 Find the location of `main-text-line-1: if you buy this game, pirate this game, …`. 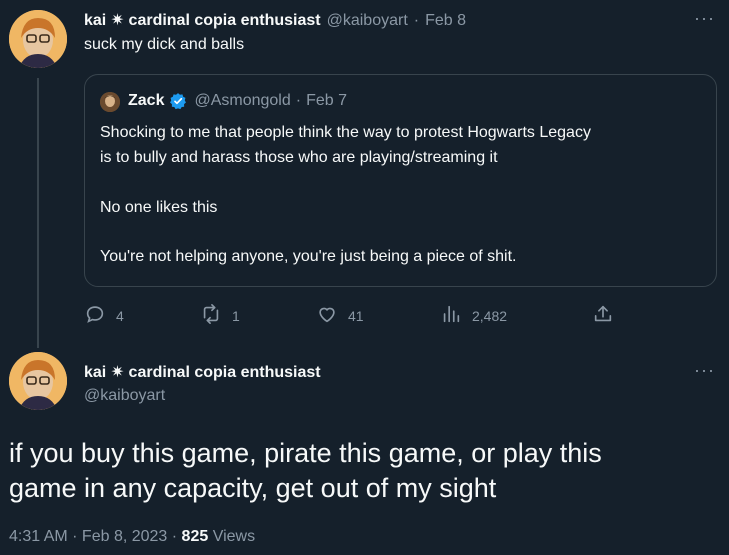

main-text-line-1: if you buy this game, pirate this game, … is located at coordinates (305, 453).